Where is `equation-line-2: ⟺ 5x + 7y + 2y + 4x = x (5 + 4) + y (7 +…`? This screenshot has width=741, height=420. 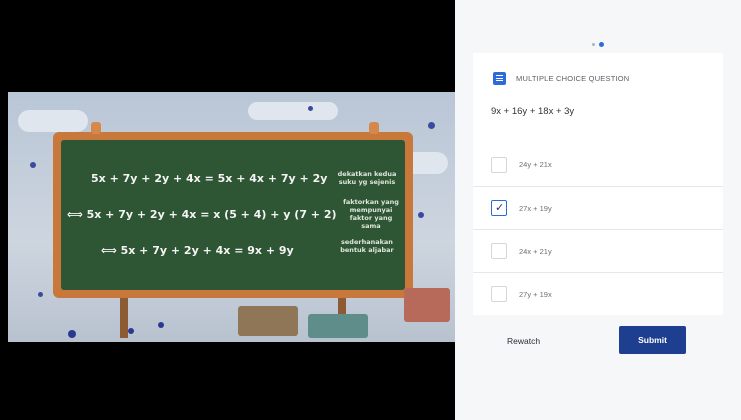
equation-line-2: ⟺ 5x + 7y + 2y + 4x = x (5 + 4) + y (7 +… is located at coordinates (202, 214).